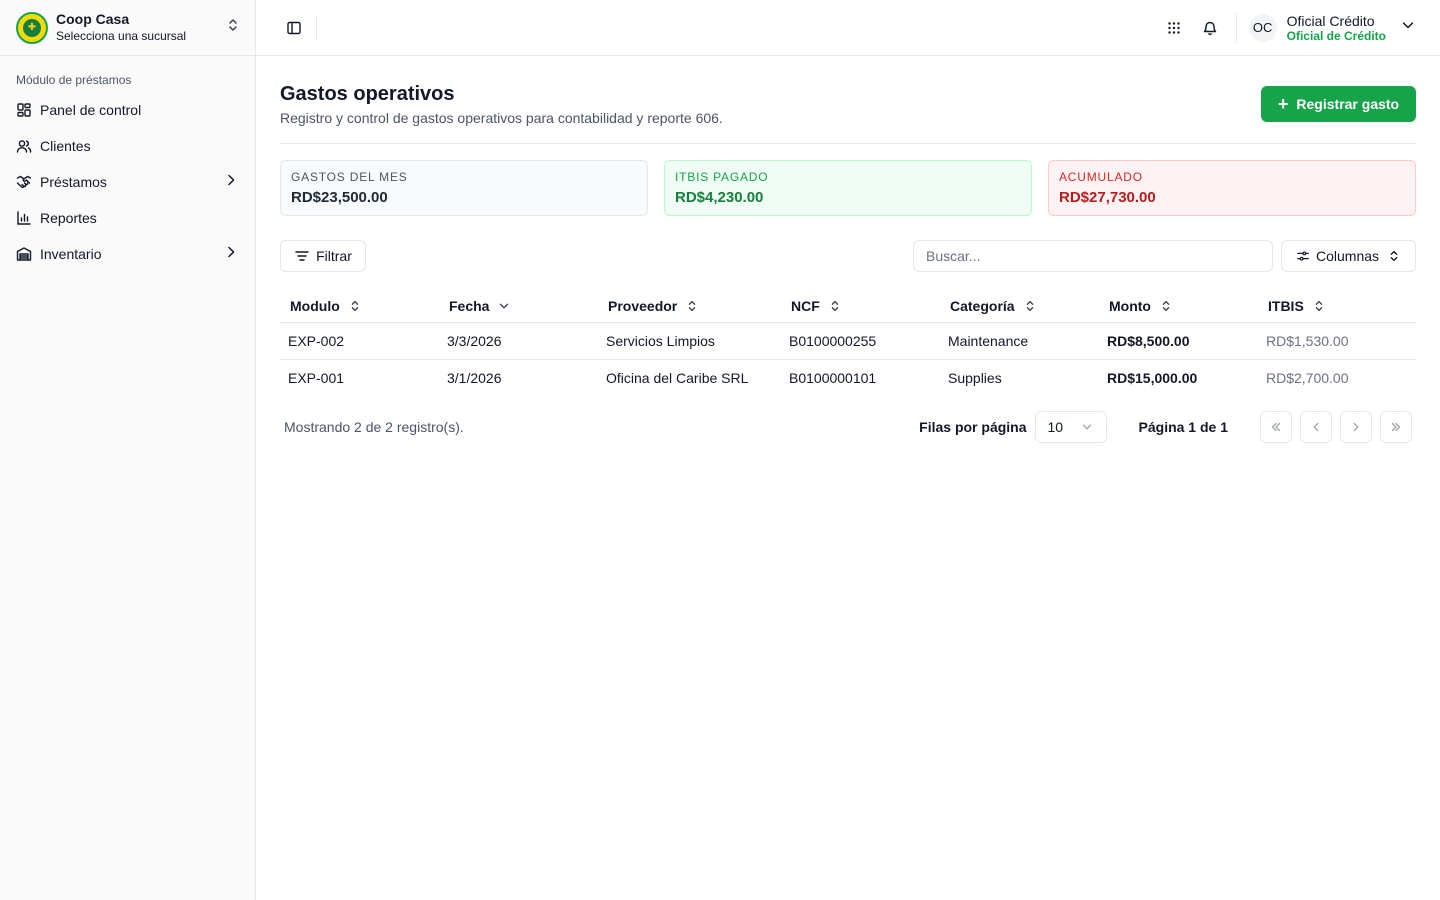 The height and width of the screenshot is (900, 1440). I want to click on cell-fecha: 3/1/2026, so click(474, 377).